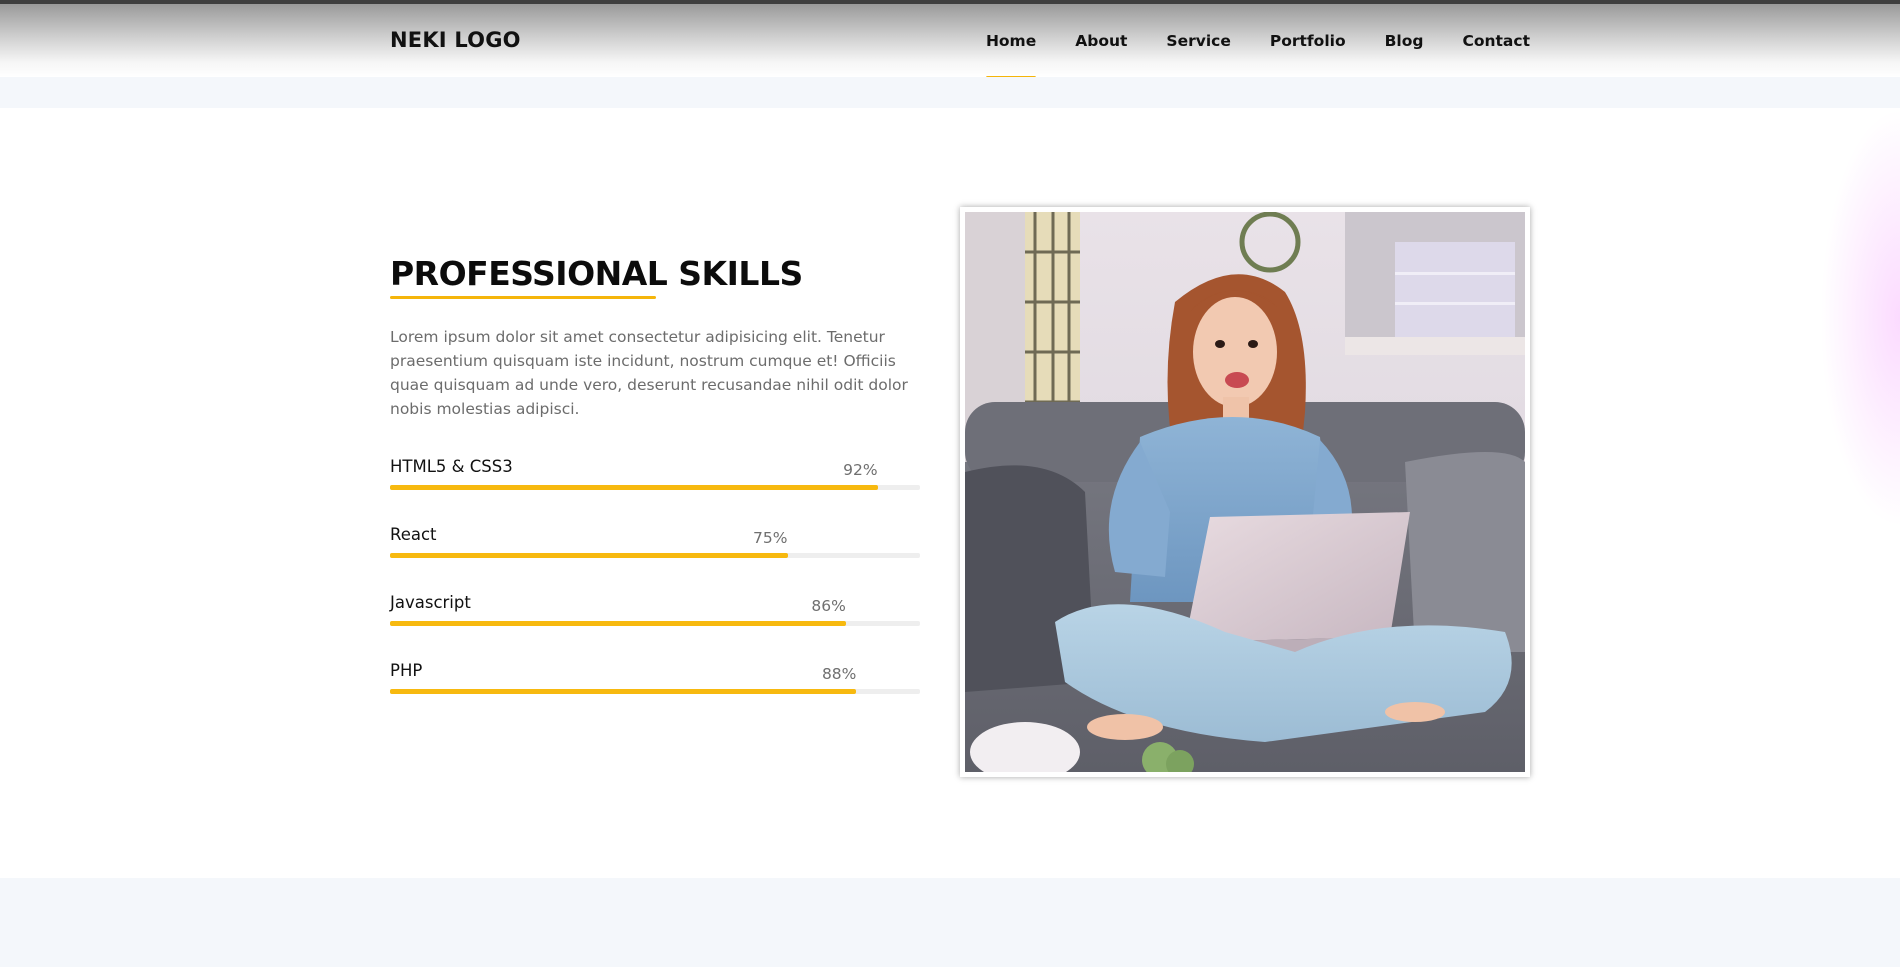 The image size is (1900, 967). I want to click on skill-item: HTML5 & CSS3 92%, so click(655, 491).